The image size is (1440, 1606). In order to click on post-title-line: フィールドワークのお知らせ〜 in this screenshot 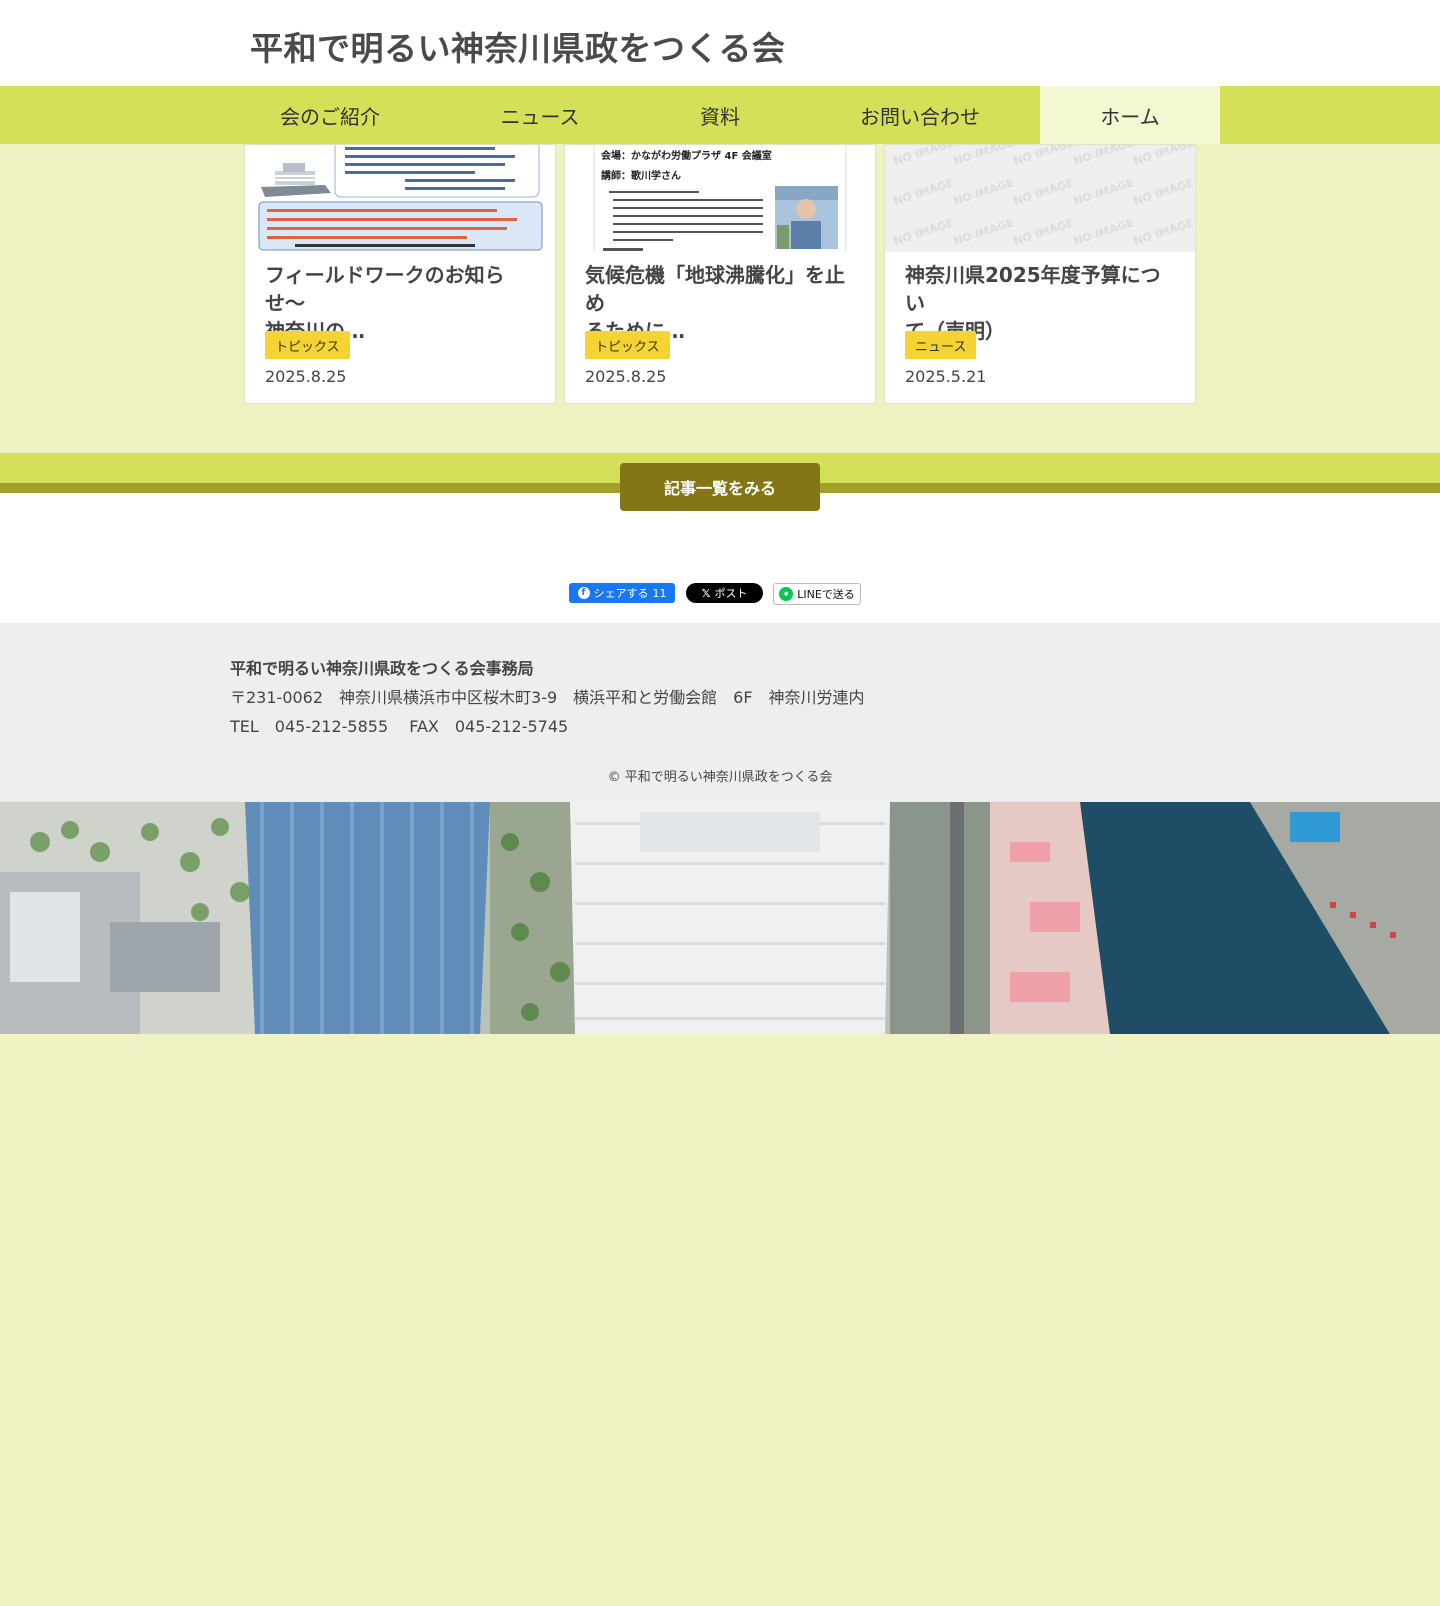, I will do `click(385, 289)`.